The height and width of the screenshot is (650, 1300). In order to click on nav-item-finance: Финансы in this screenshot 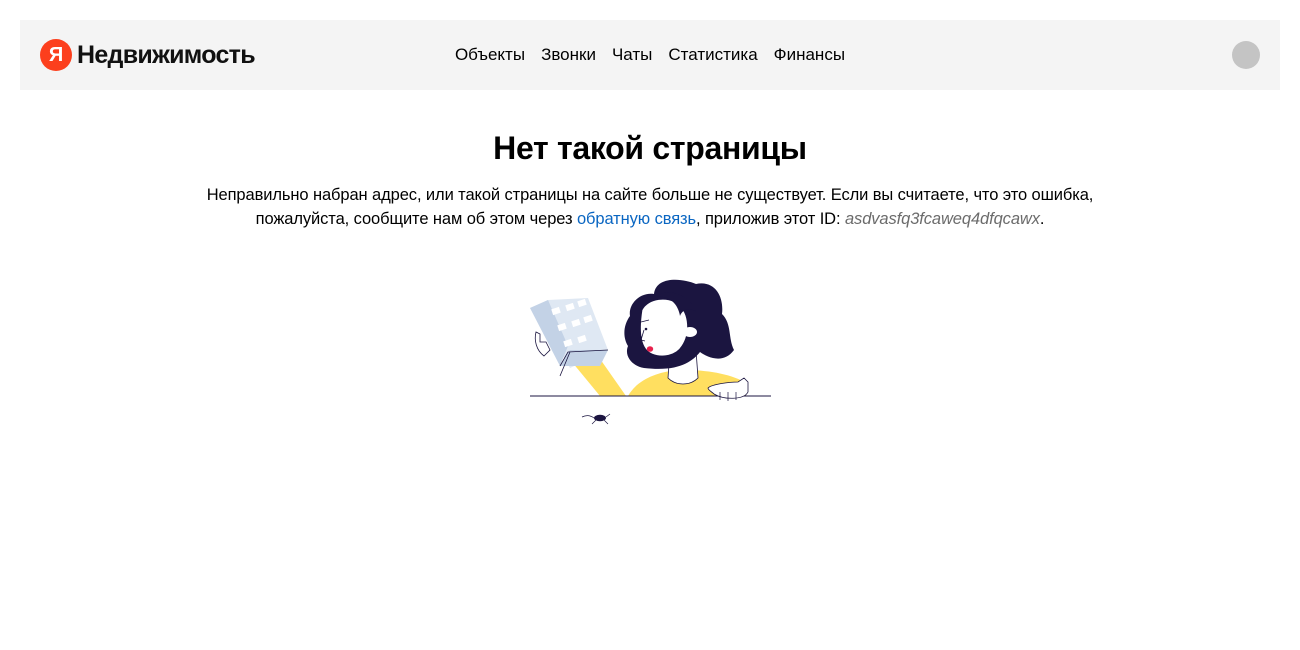, I will do `click(809, 55)`.